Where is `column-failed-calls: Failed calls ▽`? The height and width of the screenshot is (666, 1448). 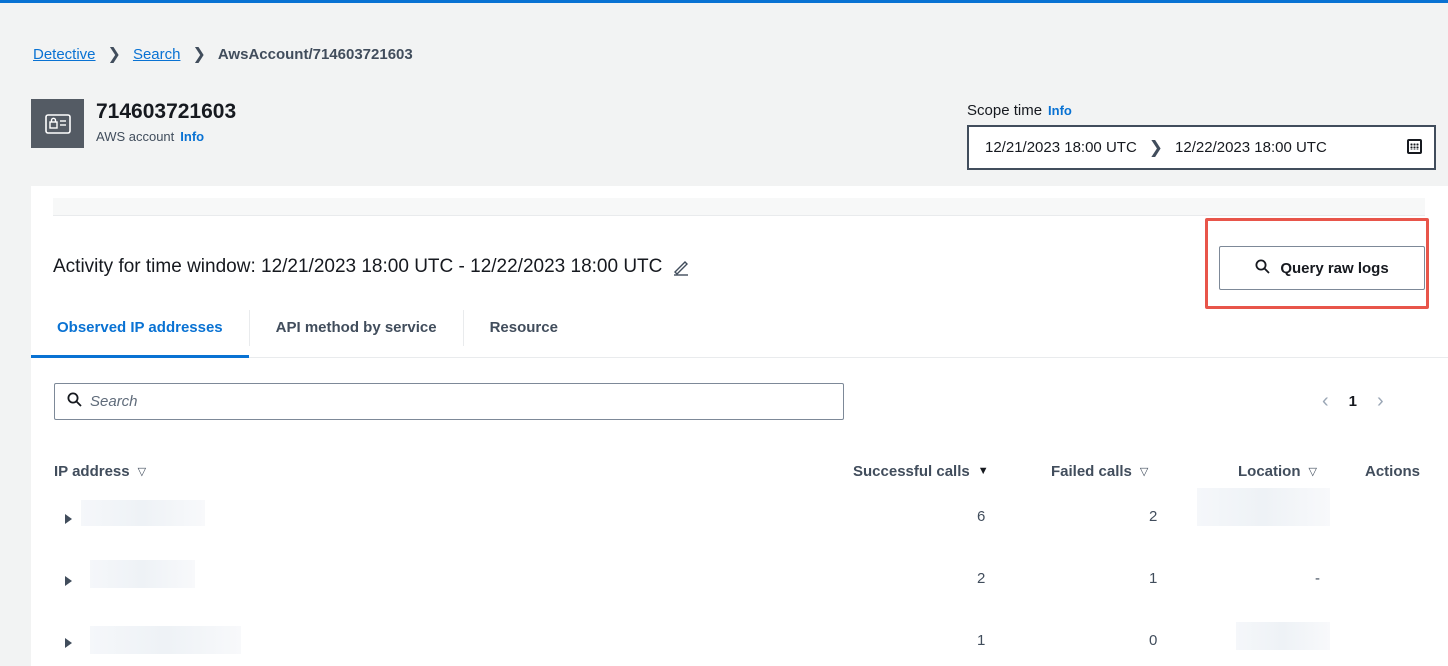 column-failed-calls: Failed calls ▽ is located at coordinates (1099, 471).